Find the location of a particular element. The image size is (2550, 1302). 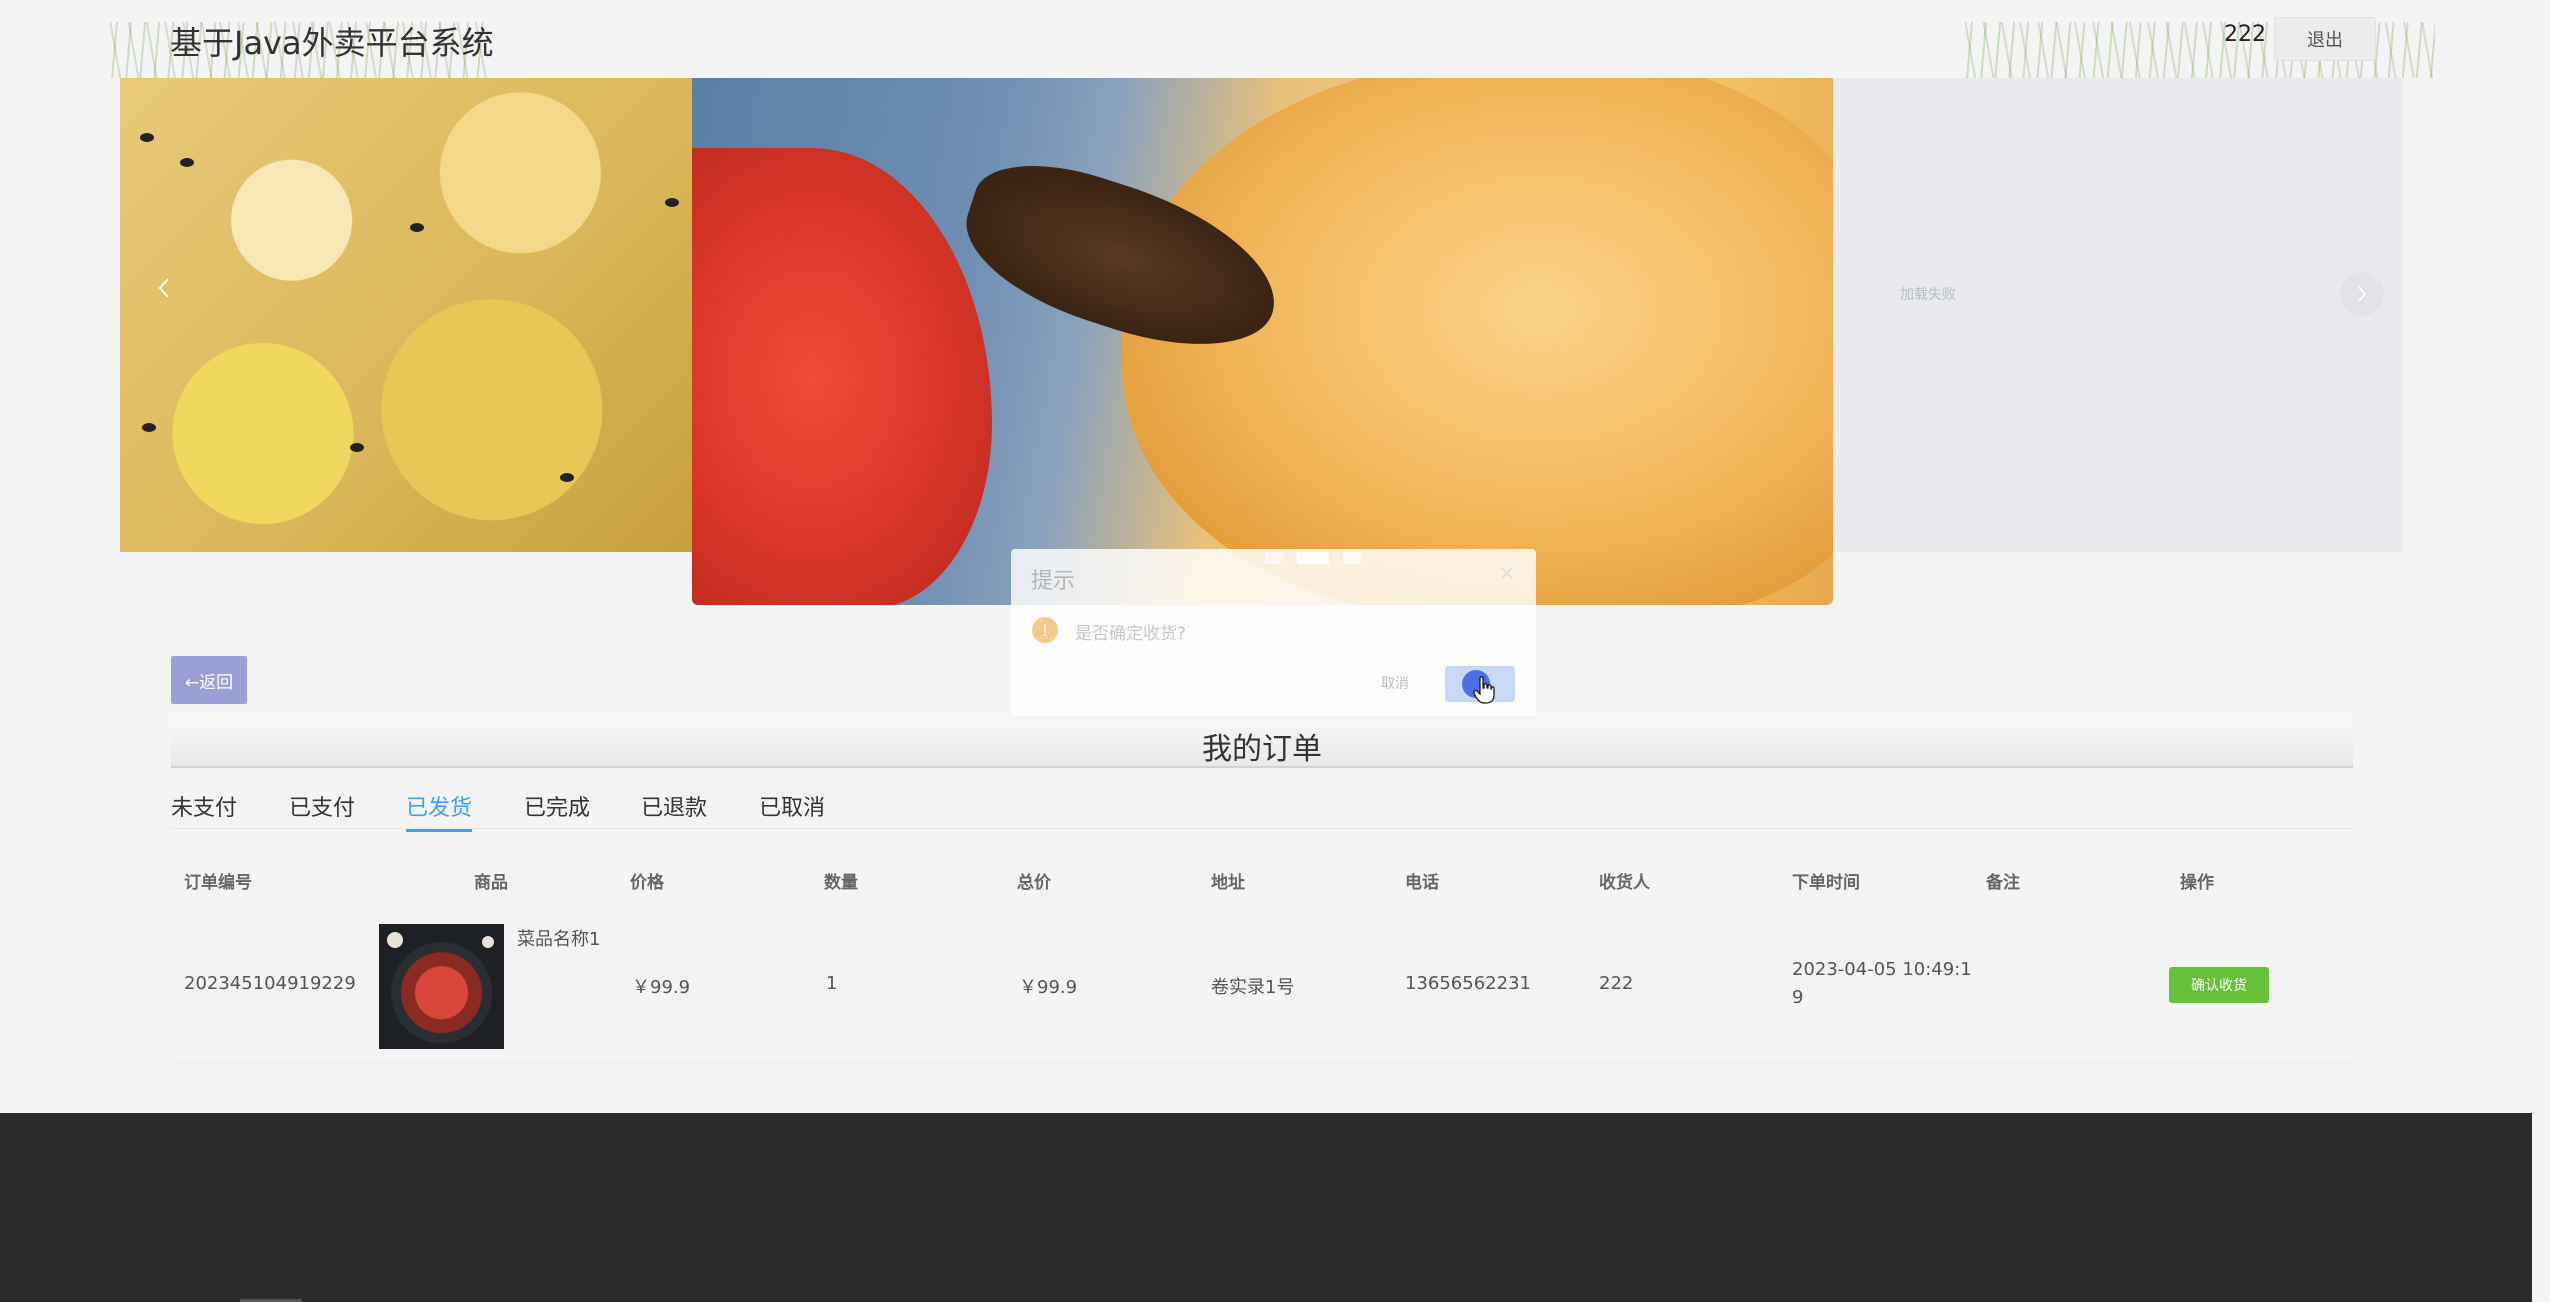

order-status-tabs: 未支付 已支付 已发货 已完成 已退款 已取消 is located at coordinates (1262, 809).